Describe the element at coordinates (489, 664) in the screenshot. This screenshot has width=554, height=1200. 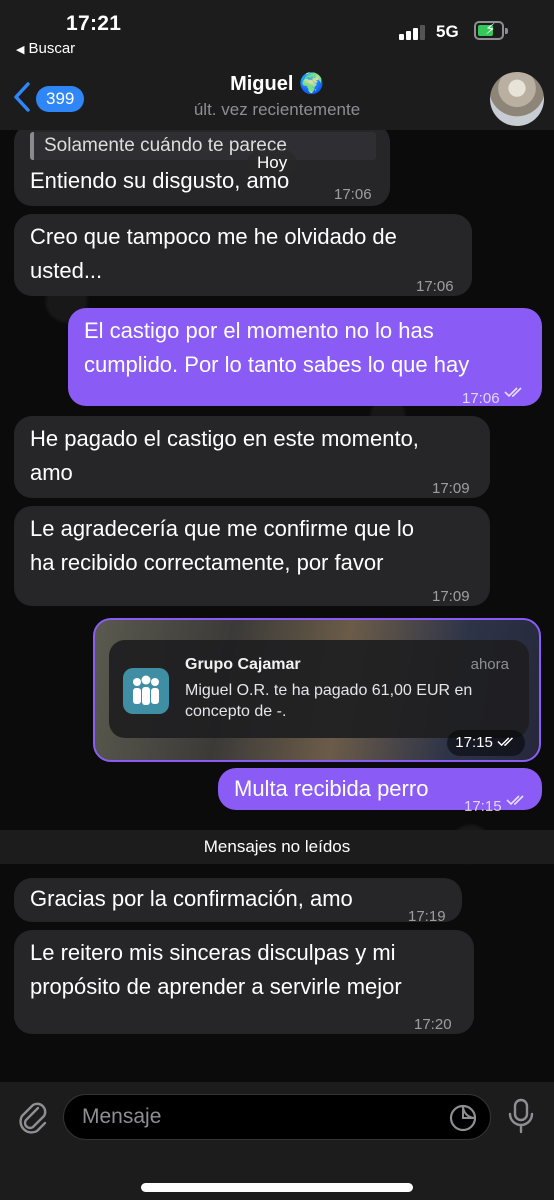
I see `notification-time: ahora` at that location.